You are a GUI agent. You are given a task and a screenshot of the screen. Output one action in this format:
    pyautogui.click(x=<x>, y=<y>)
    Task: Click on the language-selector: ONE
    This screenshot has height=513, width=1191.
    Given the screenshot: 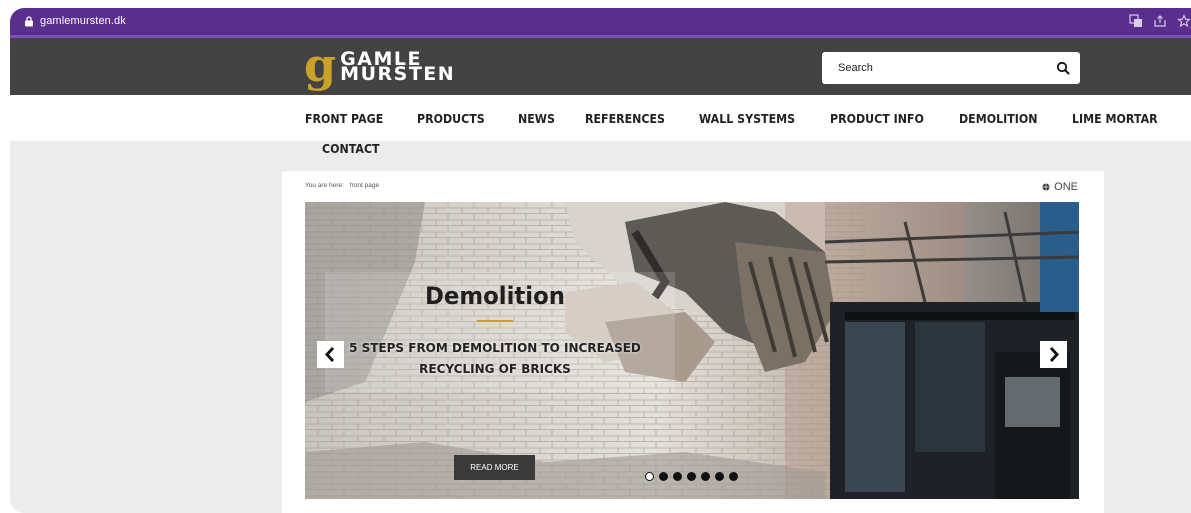 What is the action you would take?
    pyautogui.click(x=1060, y=187)
    